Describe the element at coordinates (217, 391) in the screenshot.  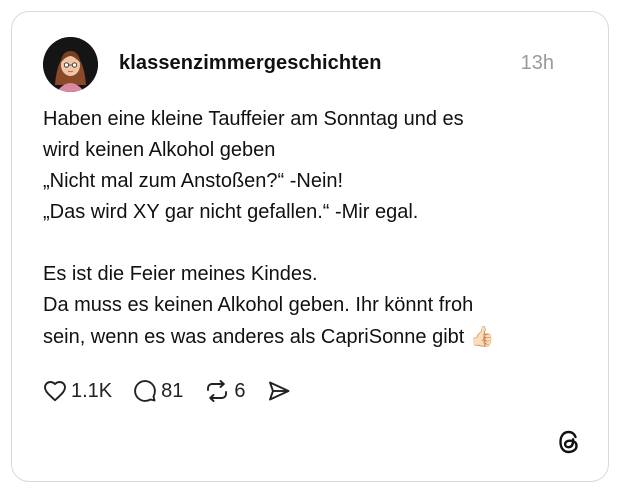
I see `repost-arrows-icon` at that location.